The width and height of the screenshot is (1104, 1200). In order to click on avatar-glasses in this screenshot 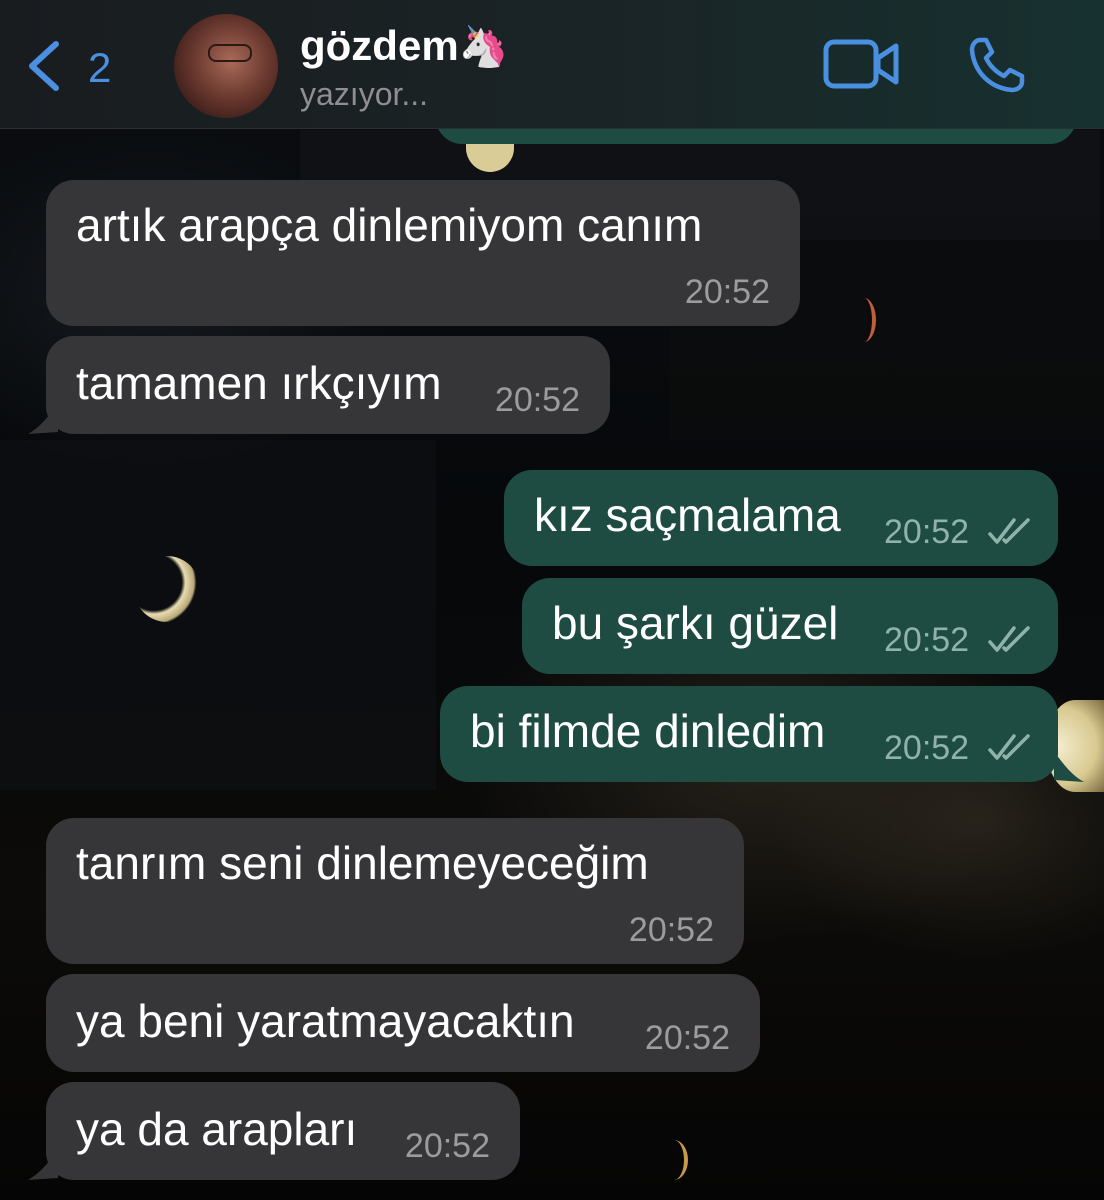, I will do `click(230, 53)`.